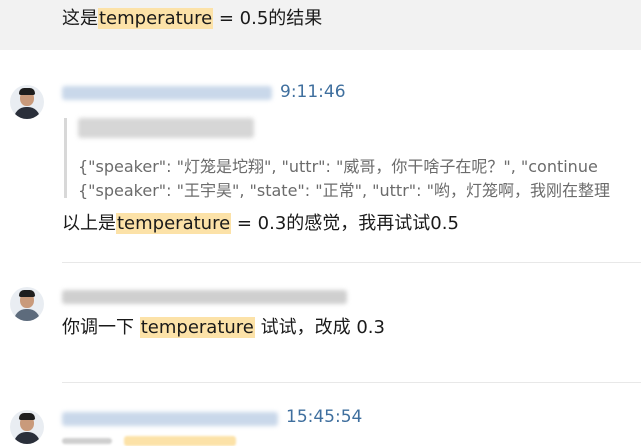 The image size is (641, 446). I want to click on message-timestamp: 15:45:54, so click(324, 417).